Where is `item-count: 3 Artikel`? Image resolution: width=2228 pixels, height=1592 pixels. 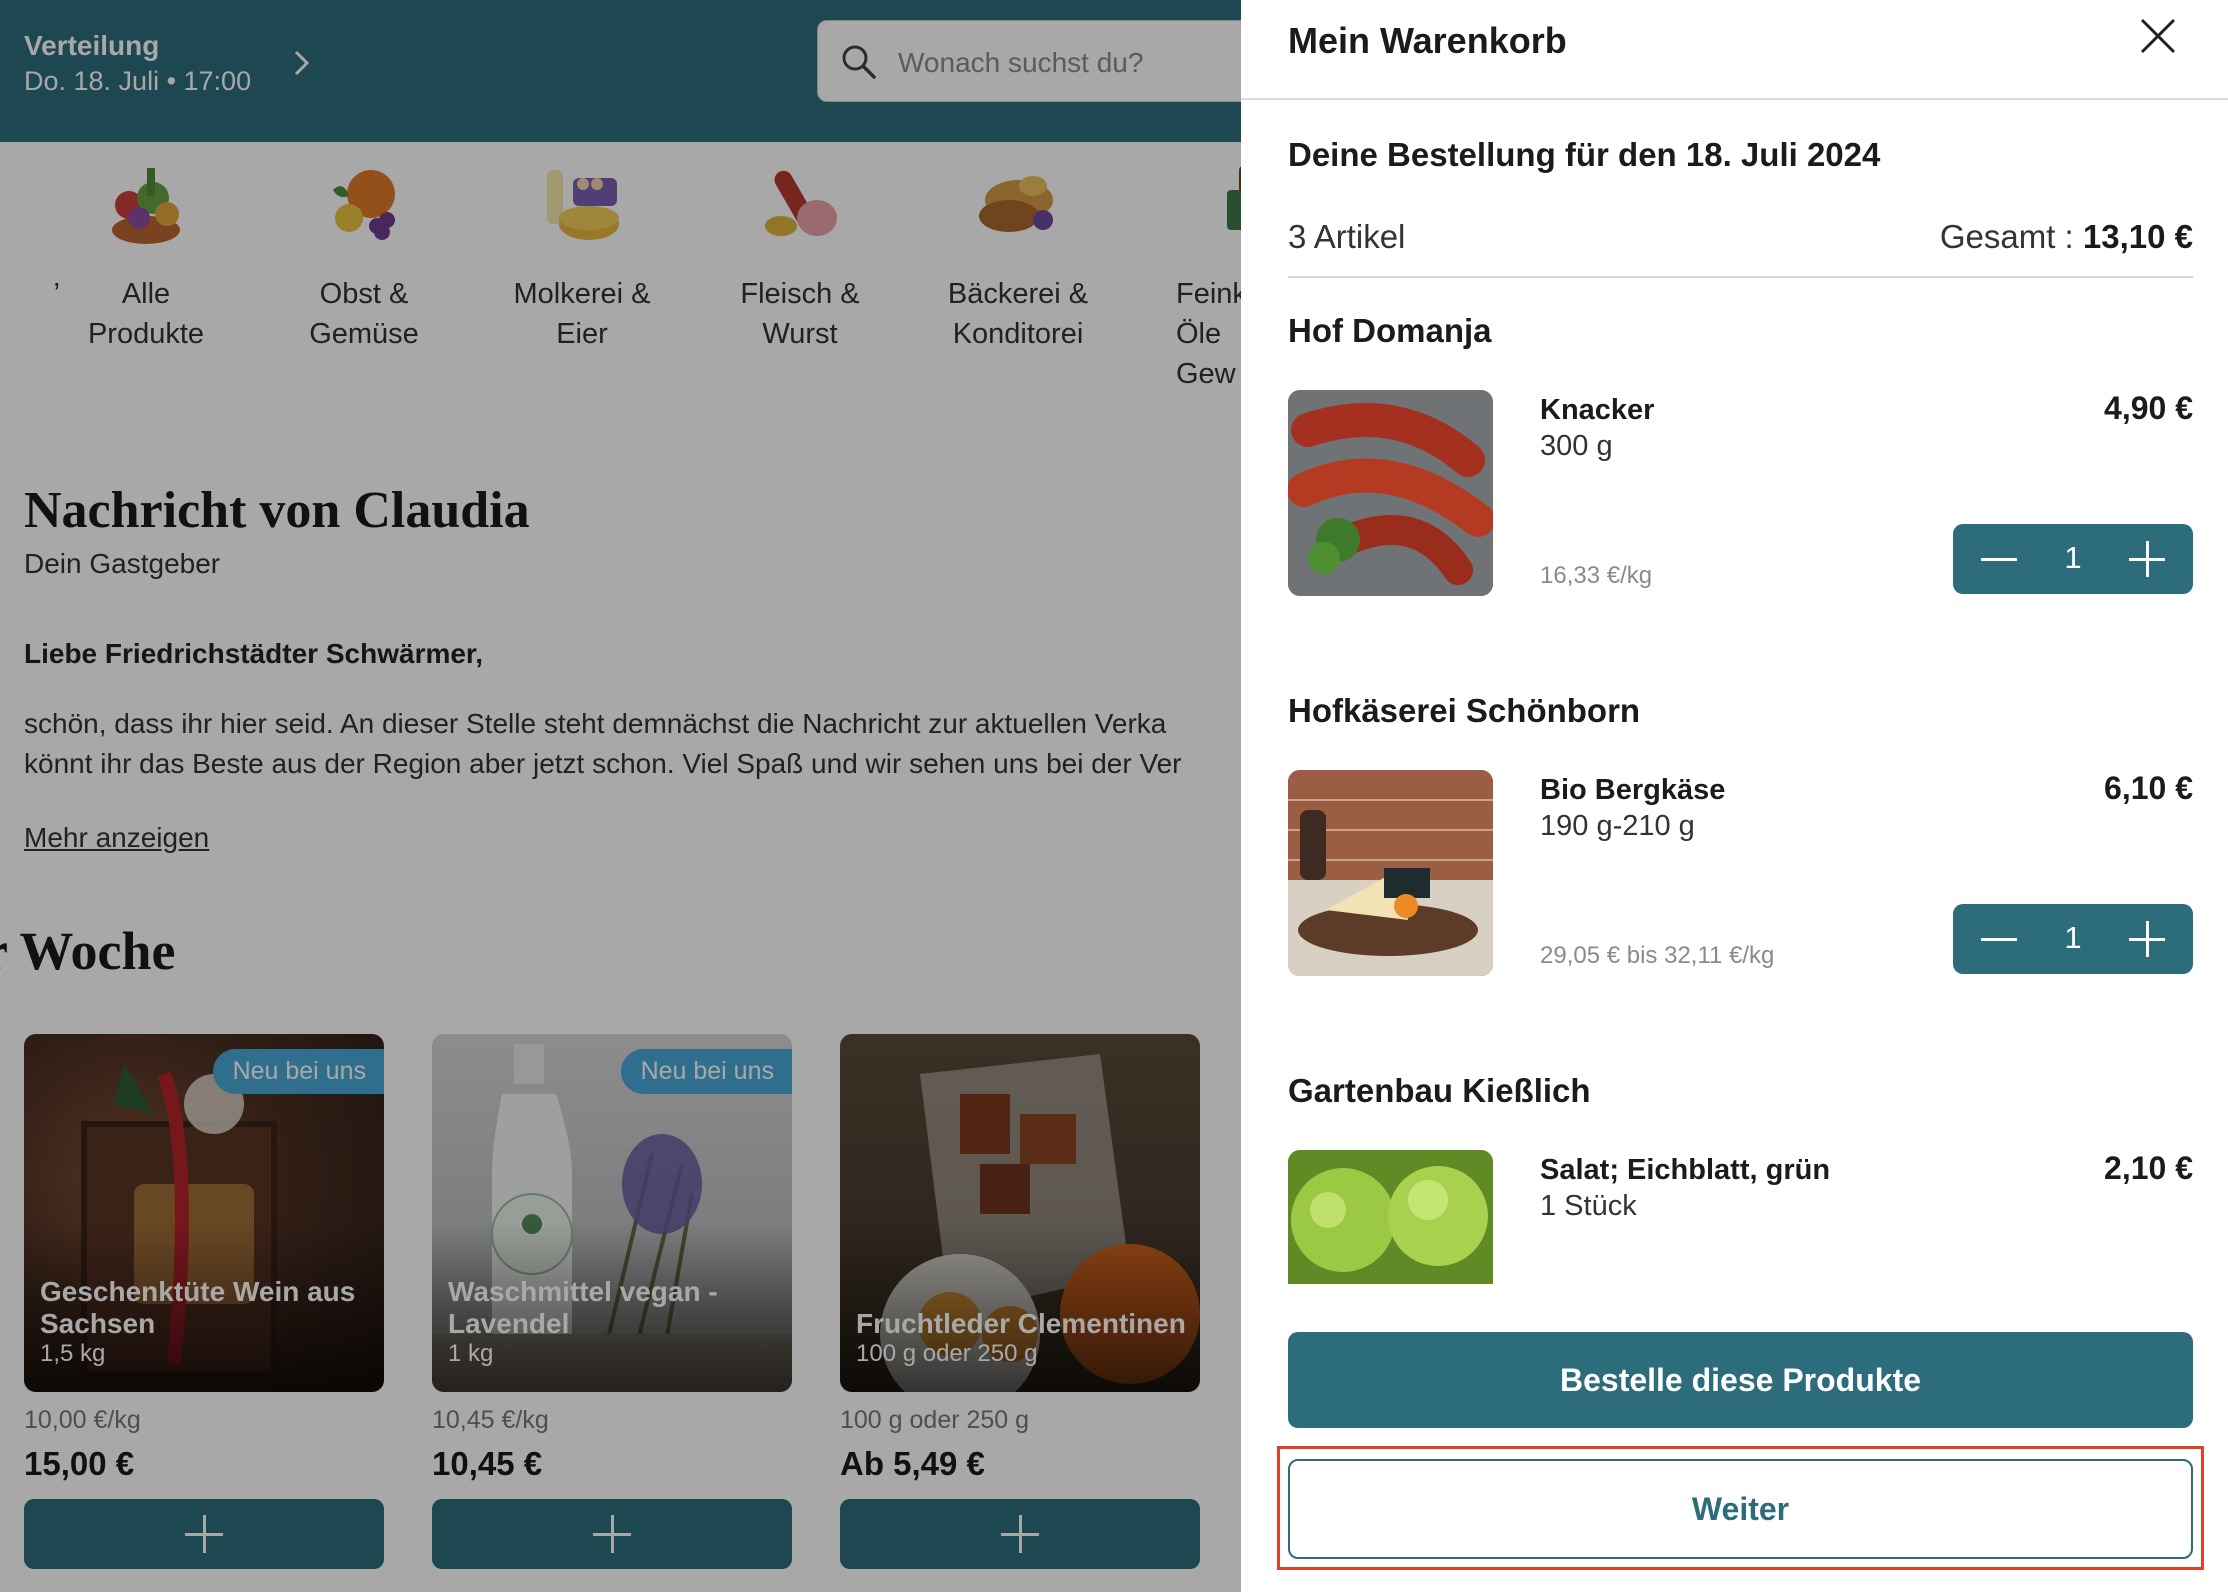 item-count: 3 Artikel is located at coordinates (1347, 236).